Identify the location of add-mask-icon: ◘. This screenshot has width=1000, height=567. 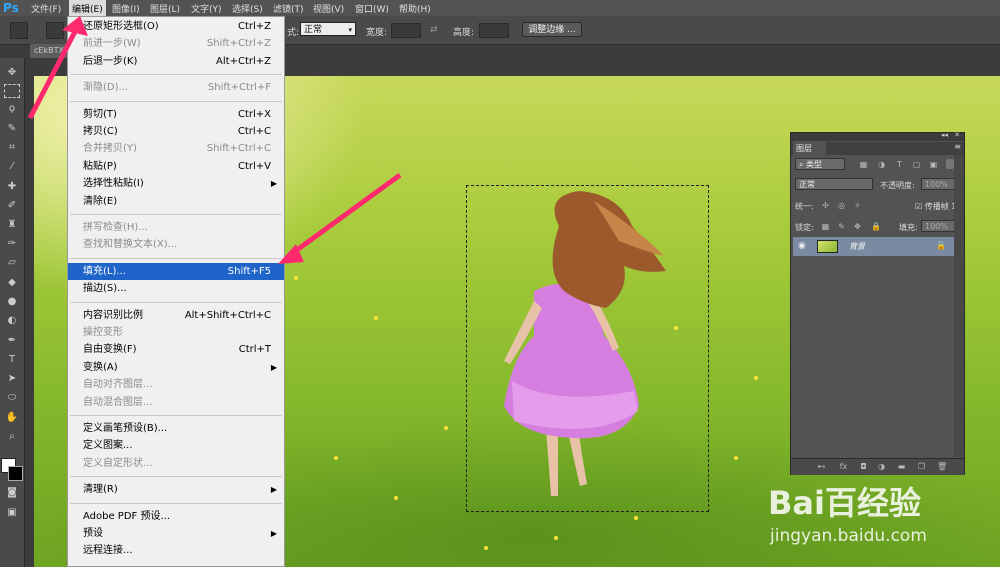
(863, 466).